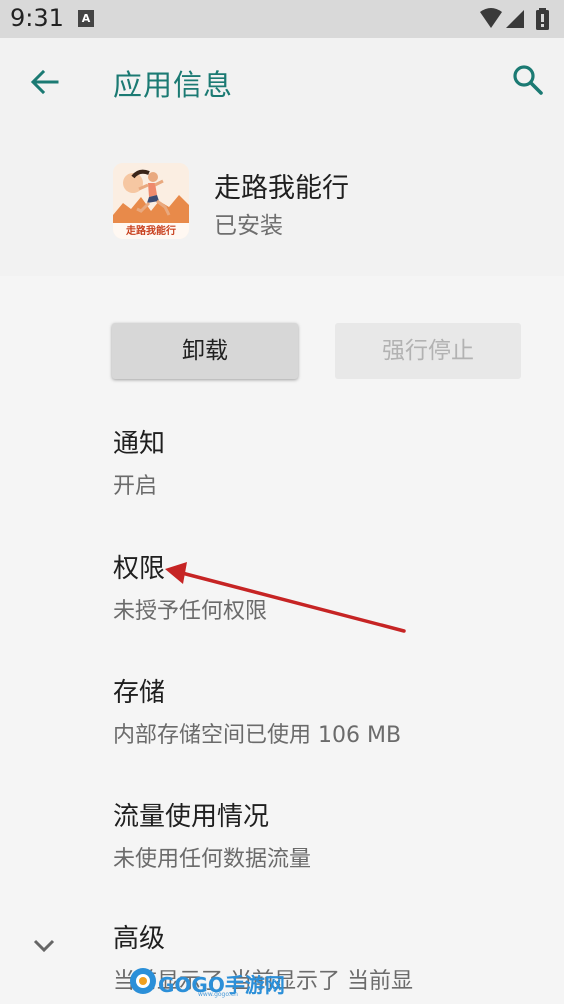 The height and width of the screenshot is (1004, 564). I want to click on setting-subtitle: 未授予任何权限, so click(190, 611).